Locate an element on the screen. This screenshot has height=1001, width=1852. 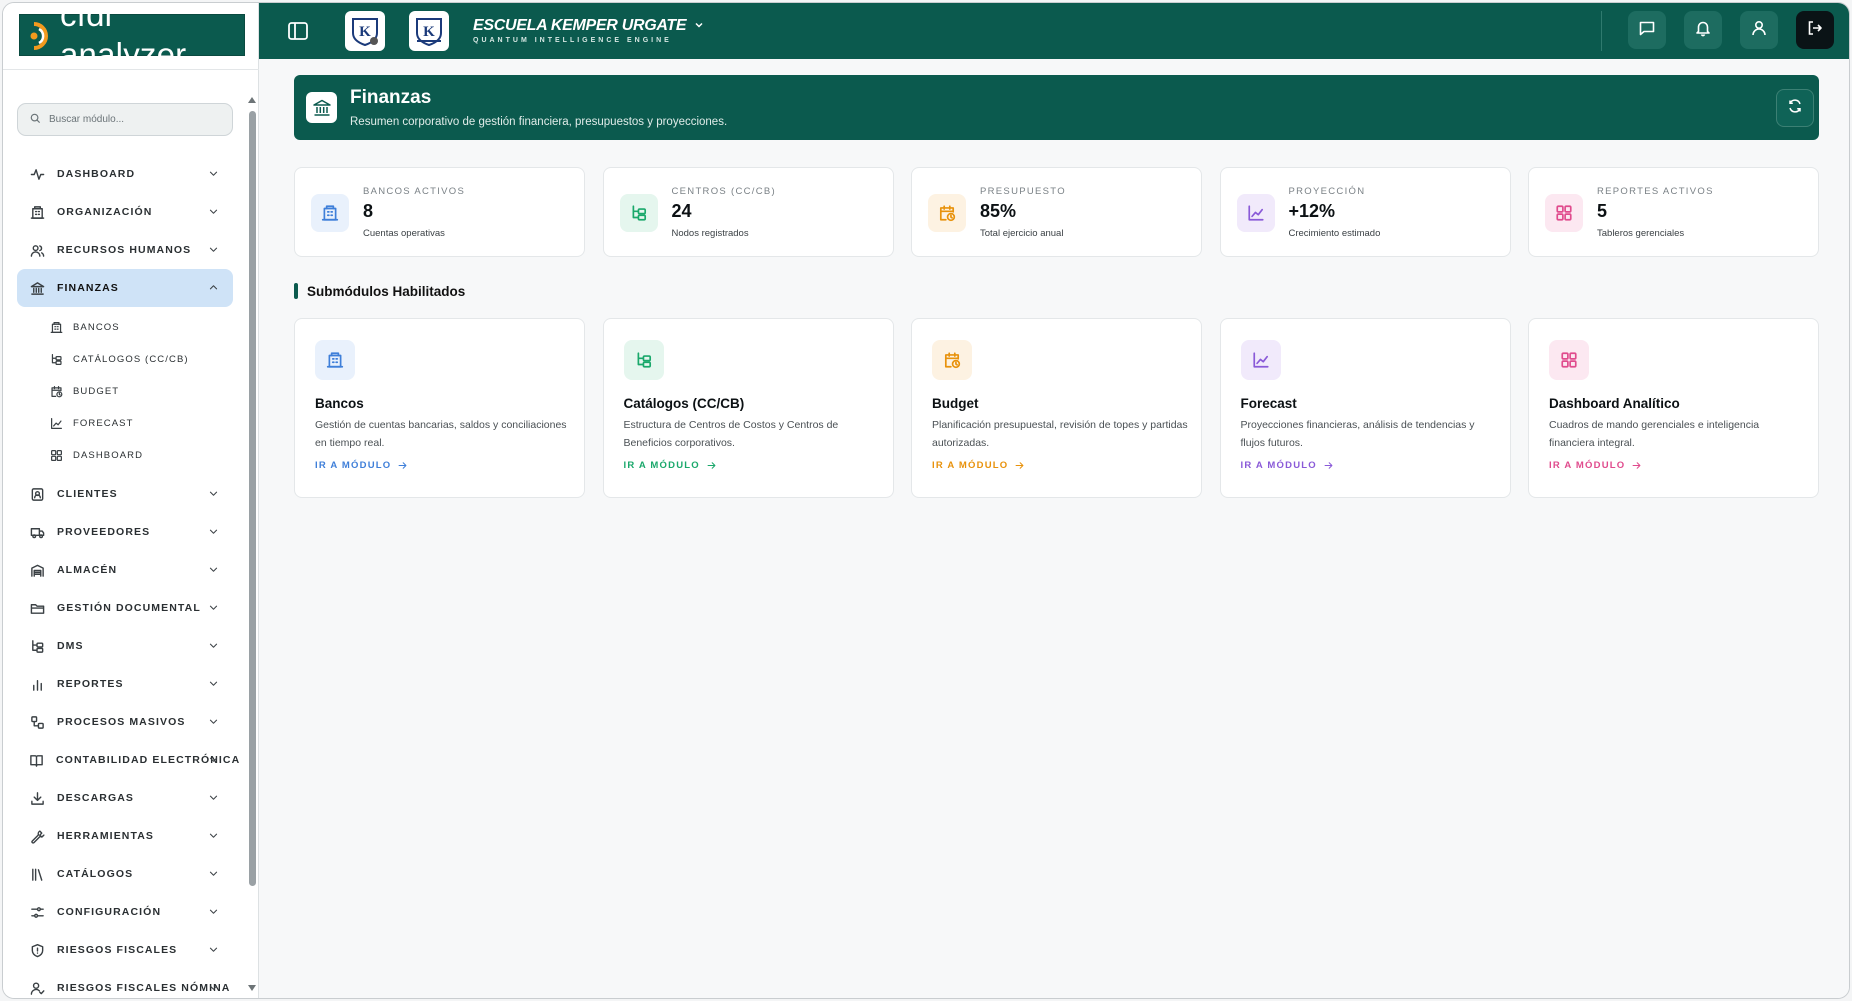
sidebar-item-label: Descargas is located at coordinates (95, 798).